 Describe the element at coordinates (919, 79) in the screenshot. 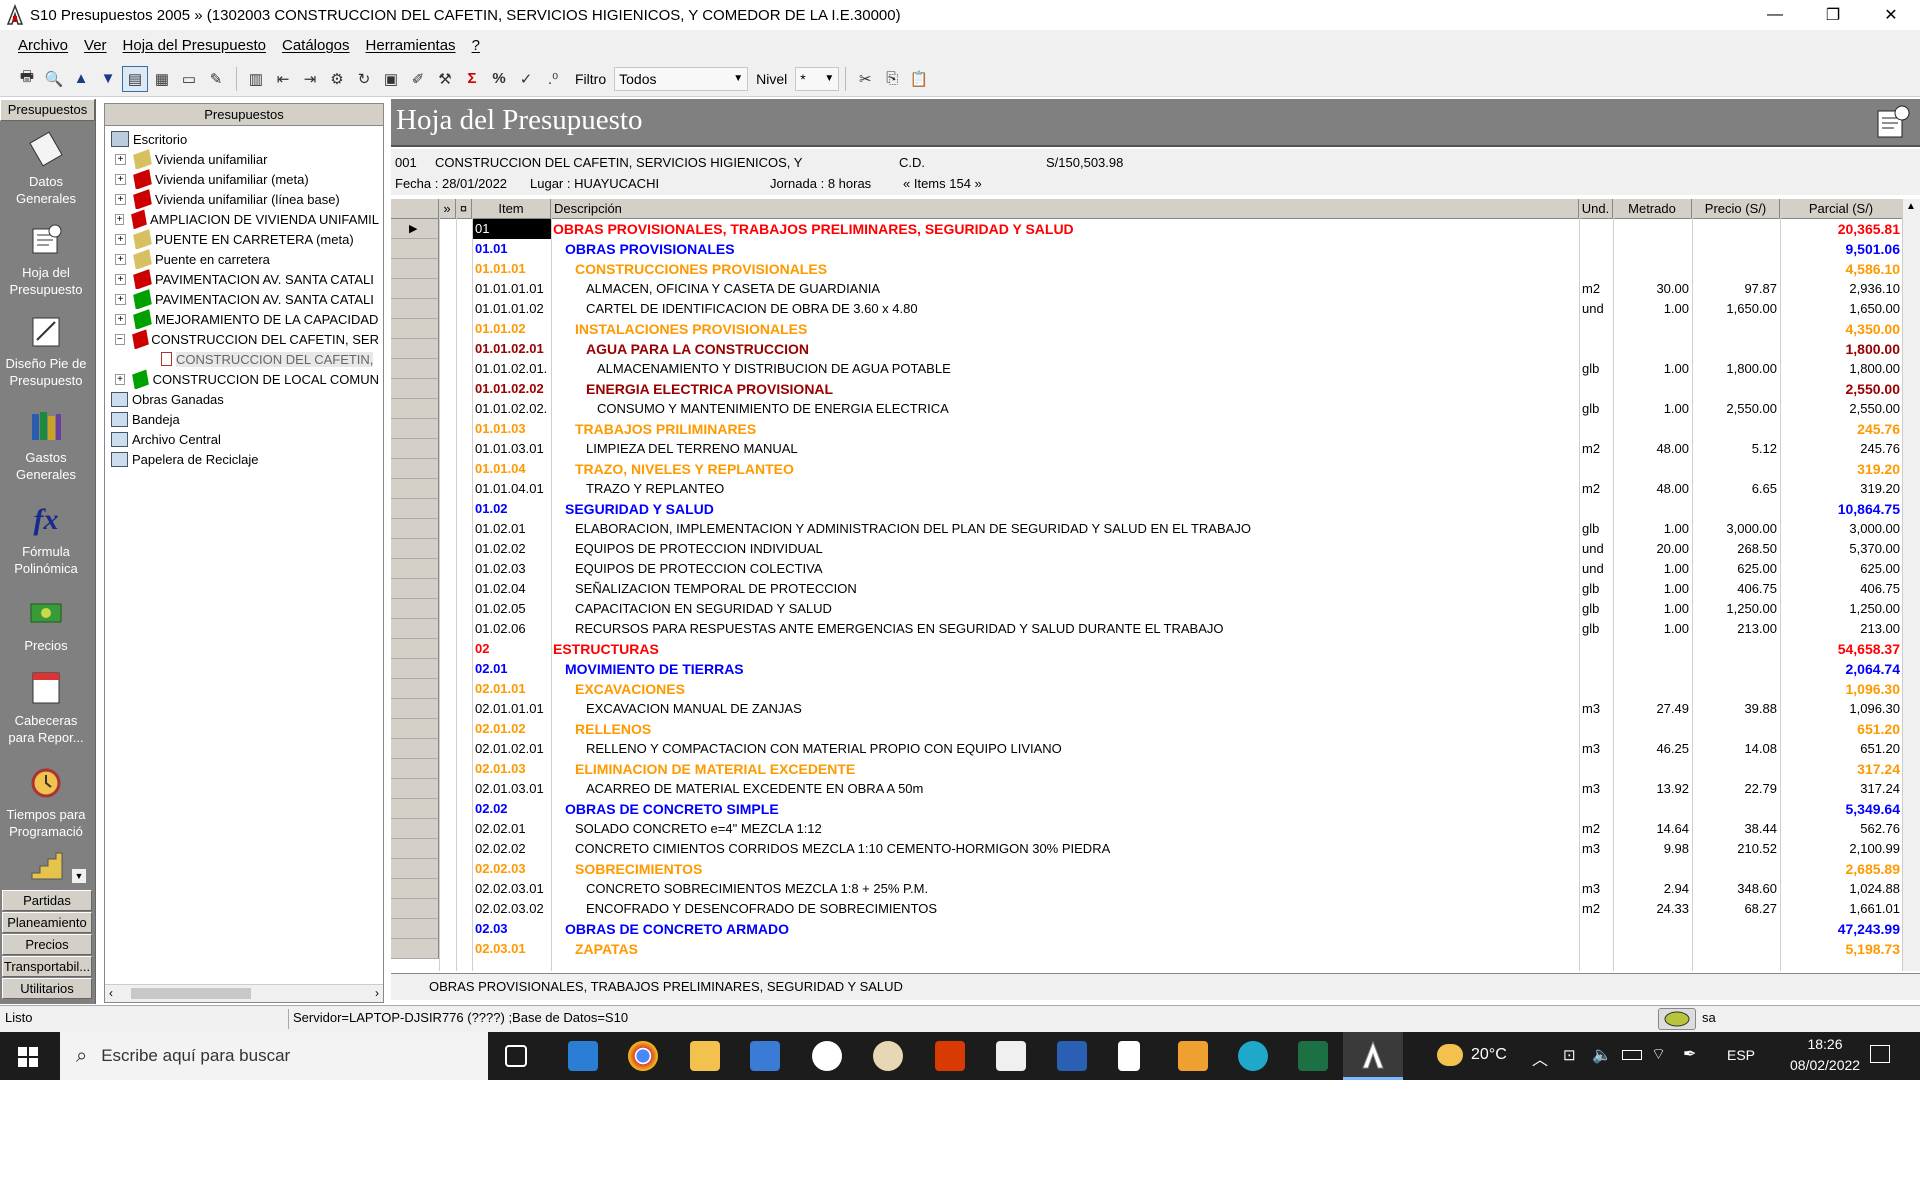

I see `paste-icon: 📋` at that location.